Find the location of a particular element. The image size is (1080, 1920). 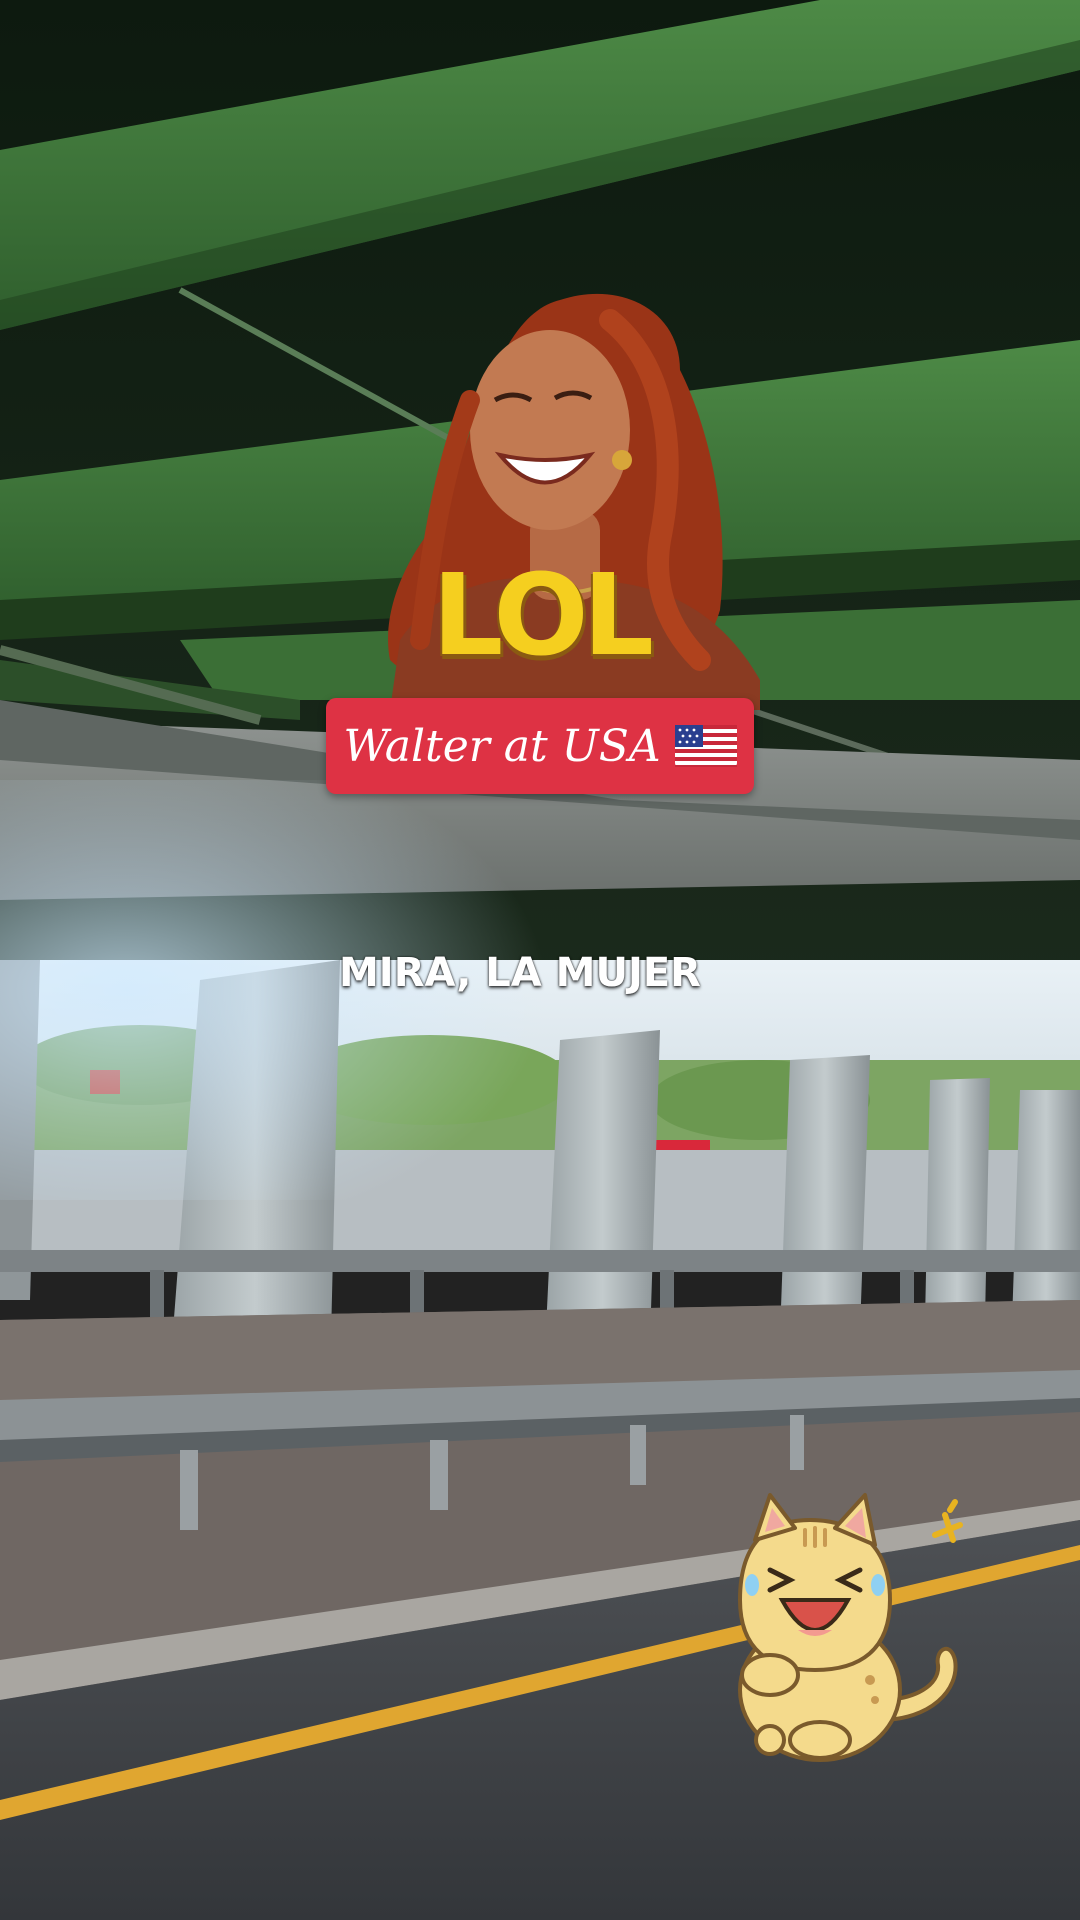

title-banner-text: Walter at USA is located at coordinates (502, 746).